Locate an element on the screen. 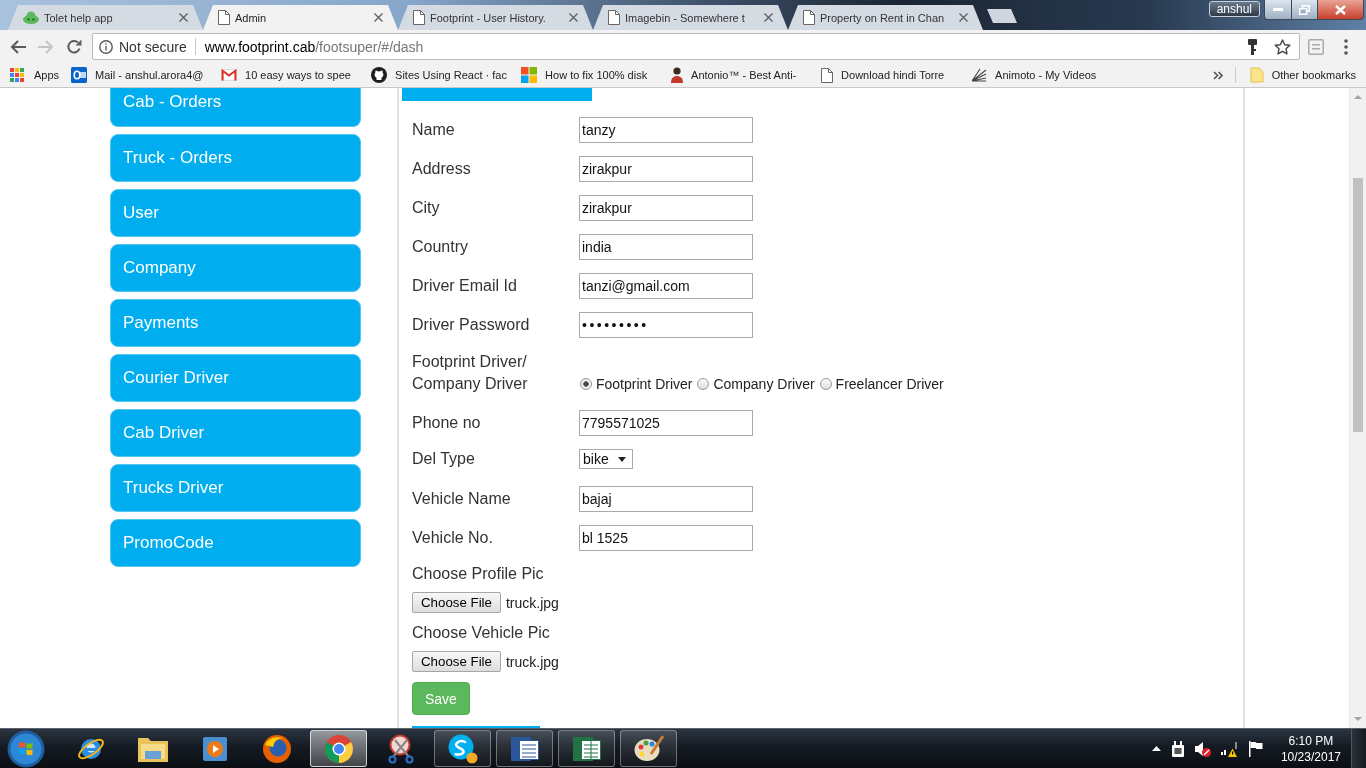  minimize-button is located at coordinates (1278, 10).